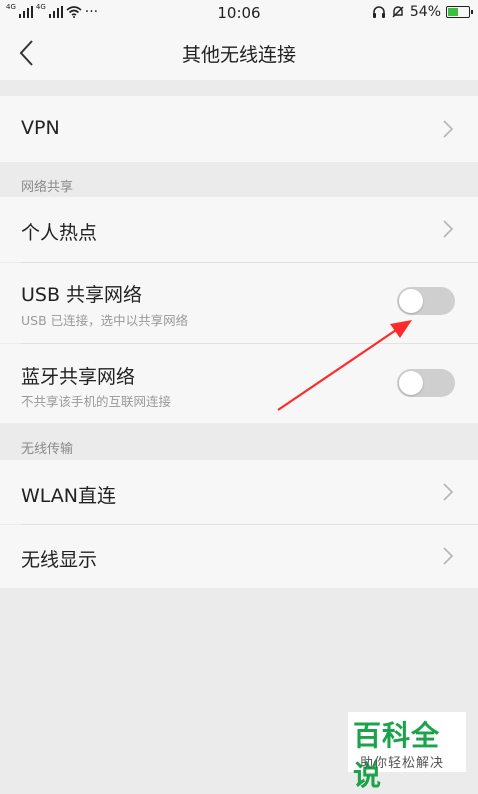 Image resolution: width=478 pixels, height=794 pixels. I want to click on hotspot-label: 个人热点, so click(59, 233).